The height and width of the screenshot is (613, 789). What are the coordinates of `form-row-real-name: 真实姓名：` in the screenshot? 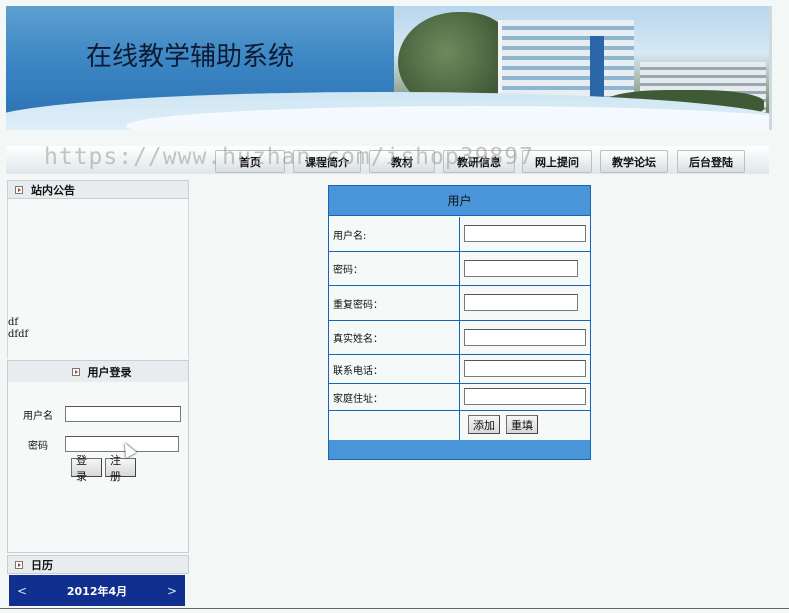 It's located at (459, 338).